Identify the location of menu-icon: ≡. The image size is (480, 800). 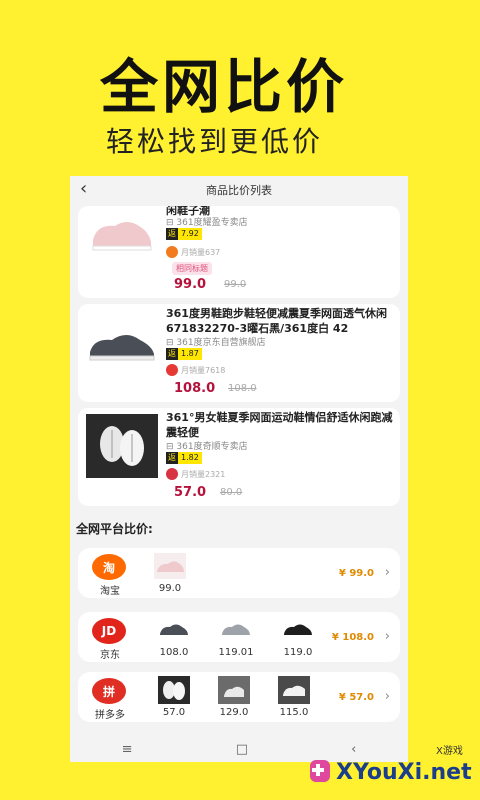
(127, 749).